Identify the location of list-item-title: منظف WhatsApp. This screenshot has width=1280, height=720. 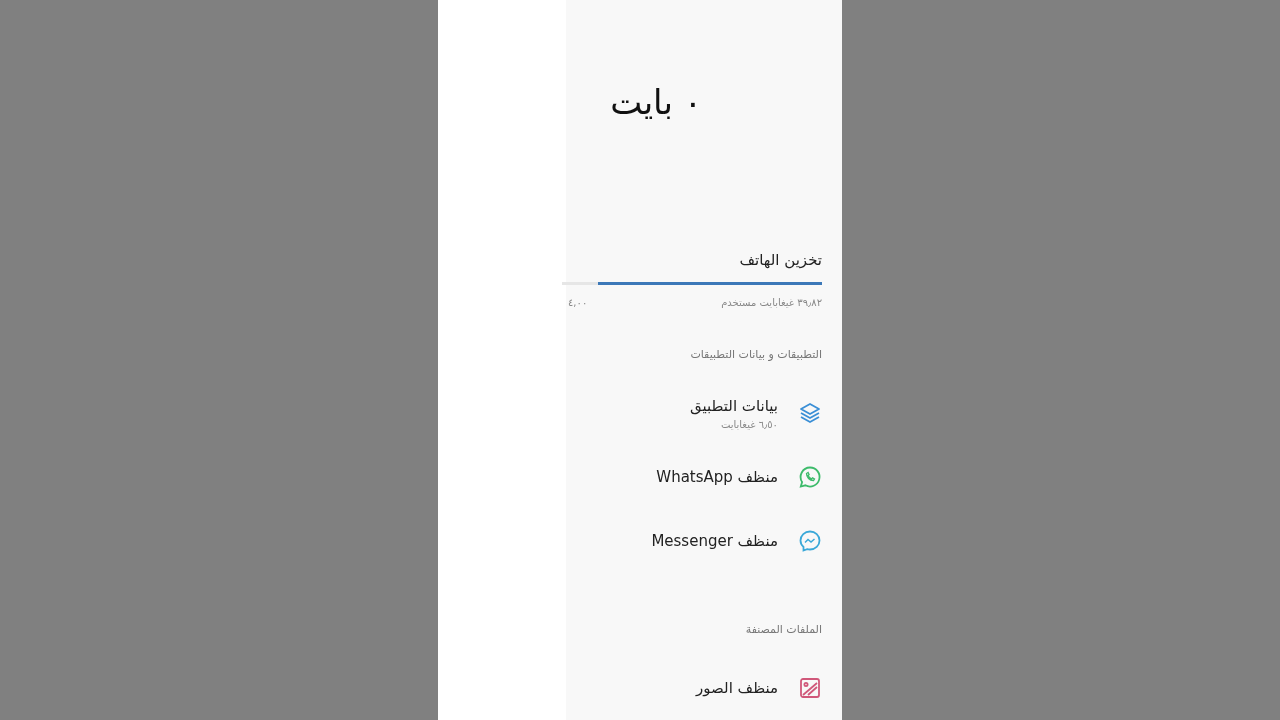
(717, 477).